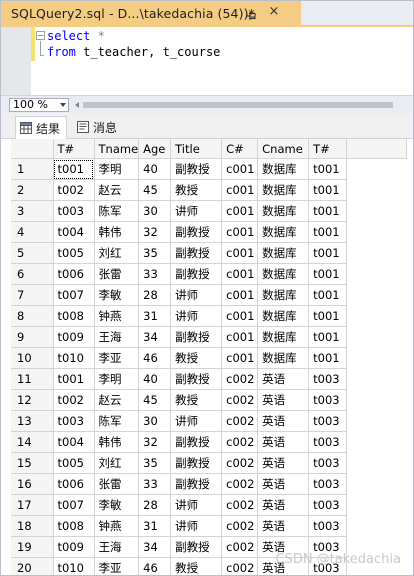 The height and width of the screenshot is (576, 414). What do you see at coordinates (74, 295) in the screenshot?
I see `table-cell: t007` at bounding box center [74, 295].